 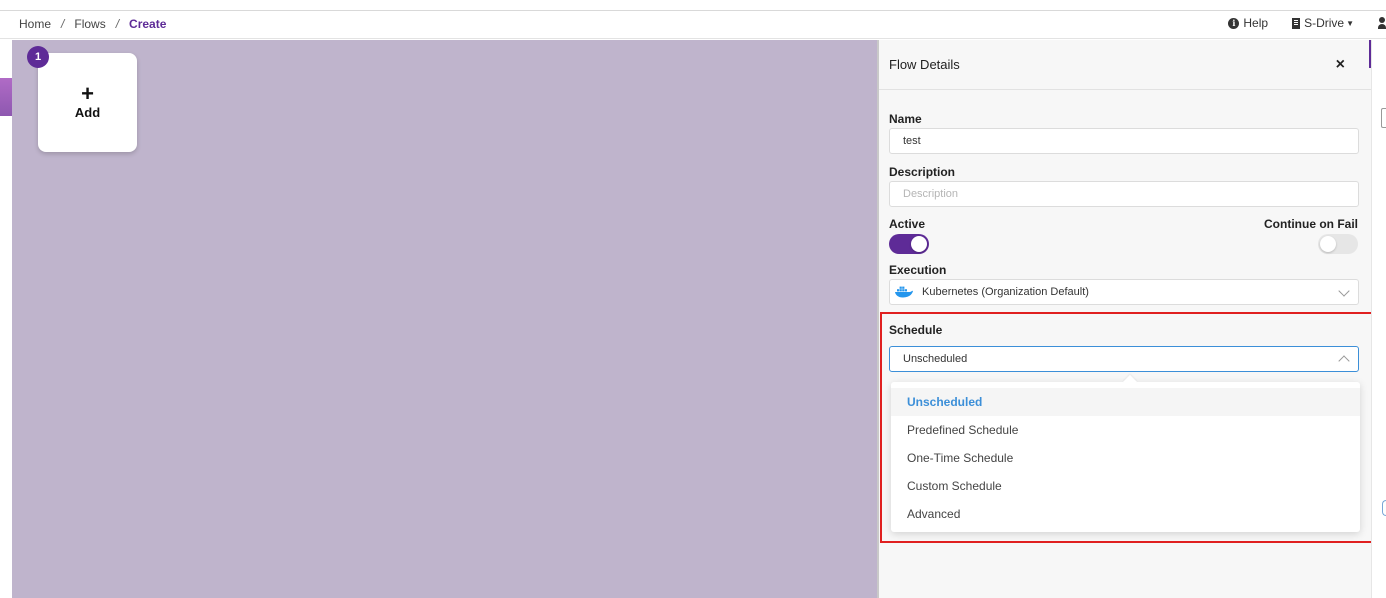 What do you see at coordinates (1125, 402) in the screenshot?
I see `schedule-option-unscheduled: Unscheduled` at bounding box center [1125, 402].